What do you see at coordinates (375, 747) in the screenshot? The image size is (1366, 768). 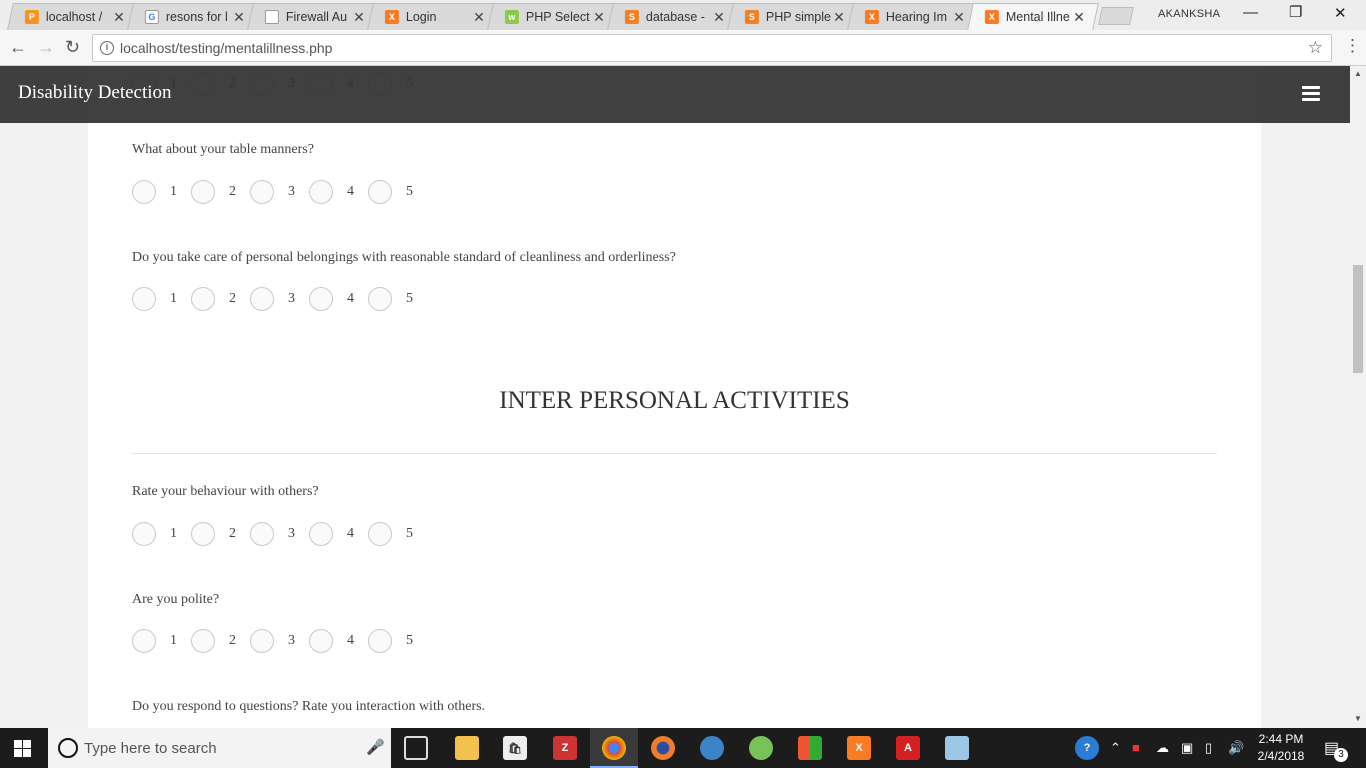 I see `microphone-icon: 🎤` at bounding box center [375, 747].